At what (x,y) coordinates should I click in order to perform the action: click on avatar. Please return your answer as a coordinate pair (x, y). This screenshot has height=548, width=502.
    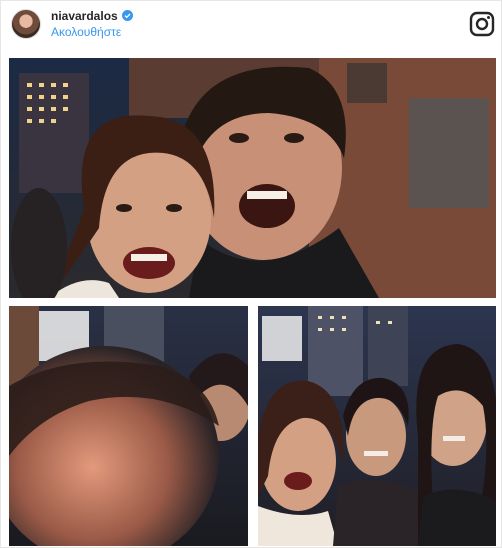
    Looking at the image, I should click on (26, 24).